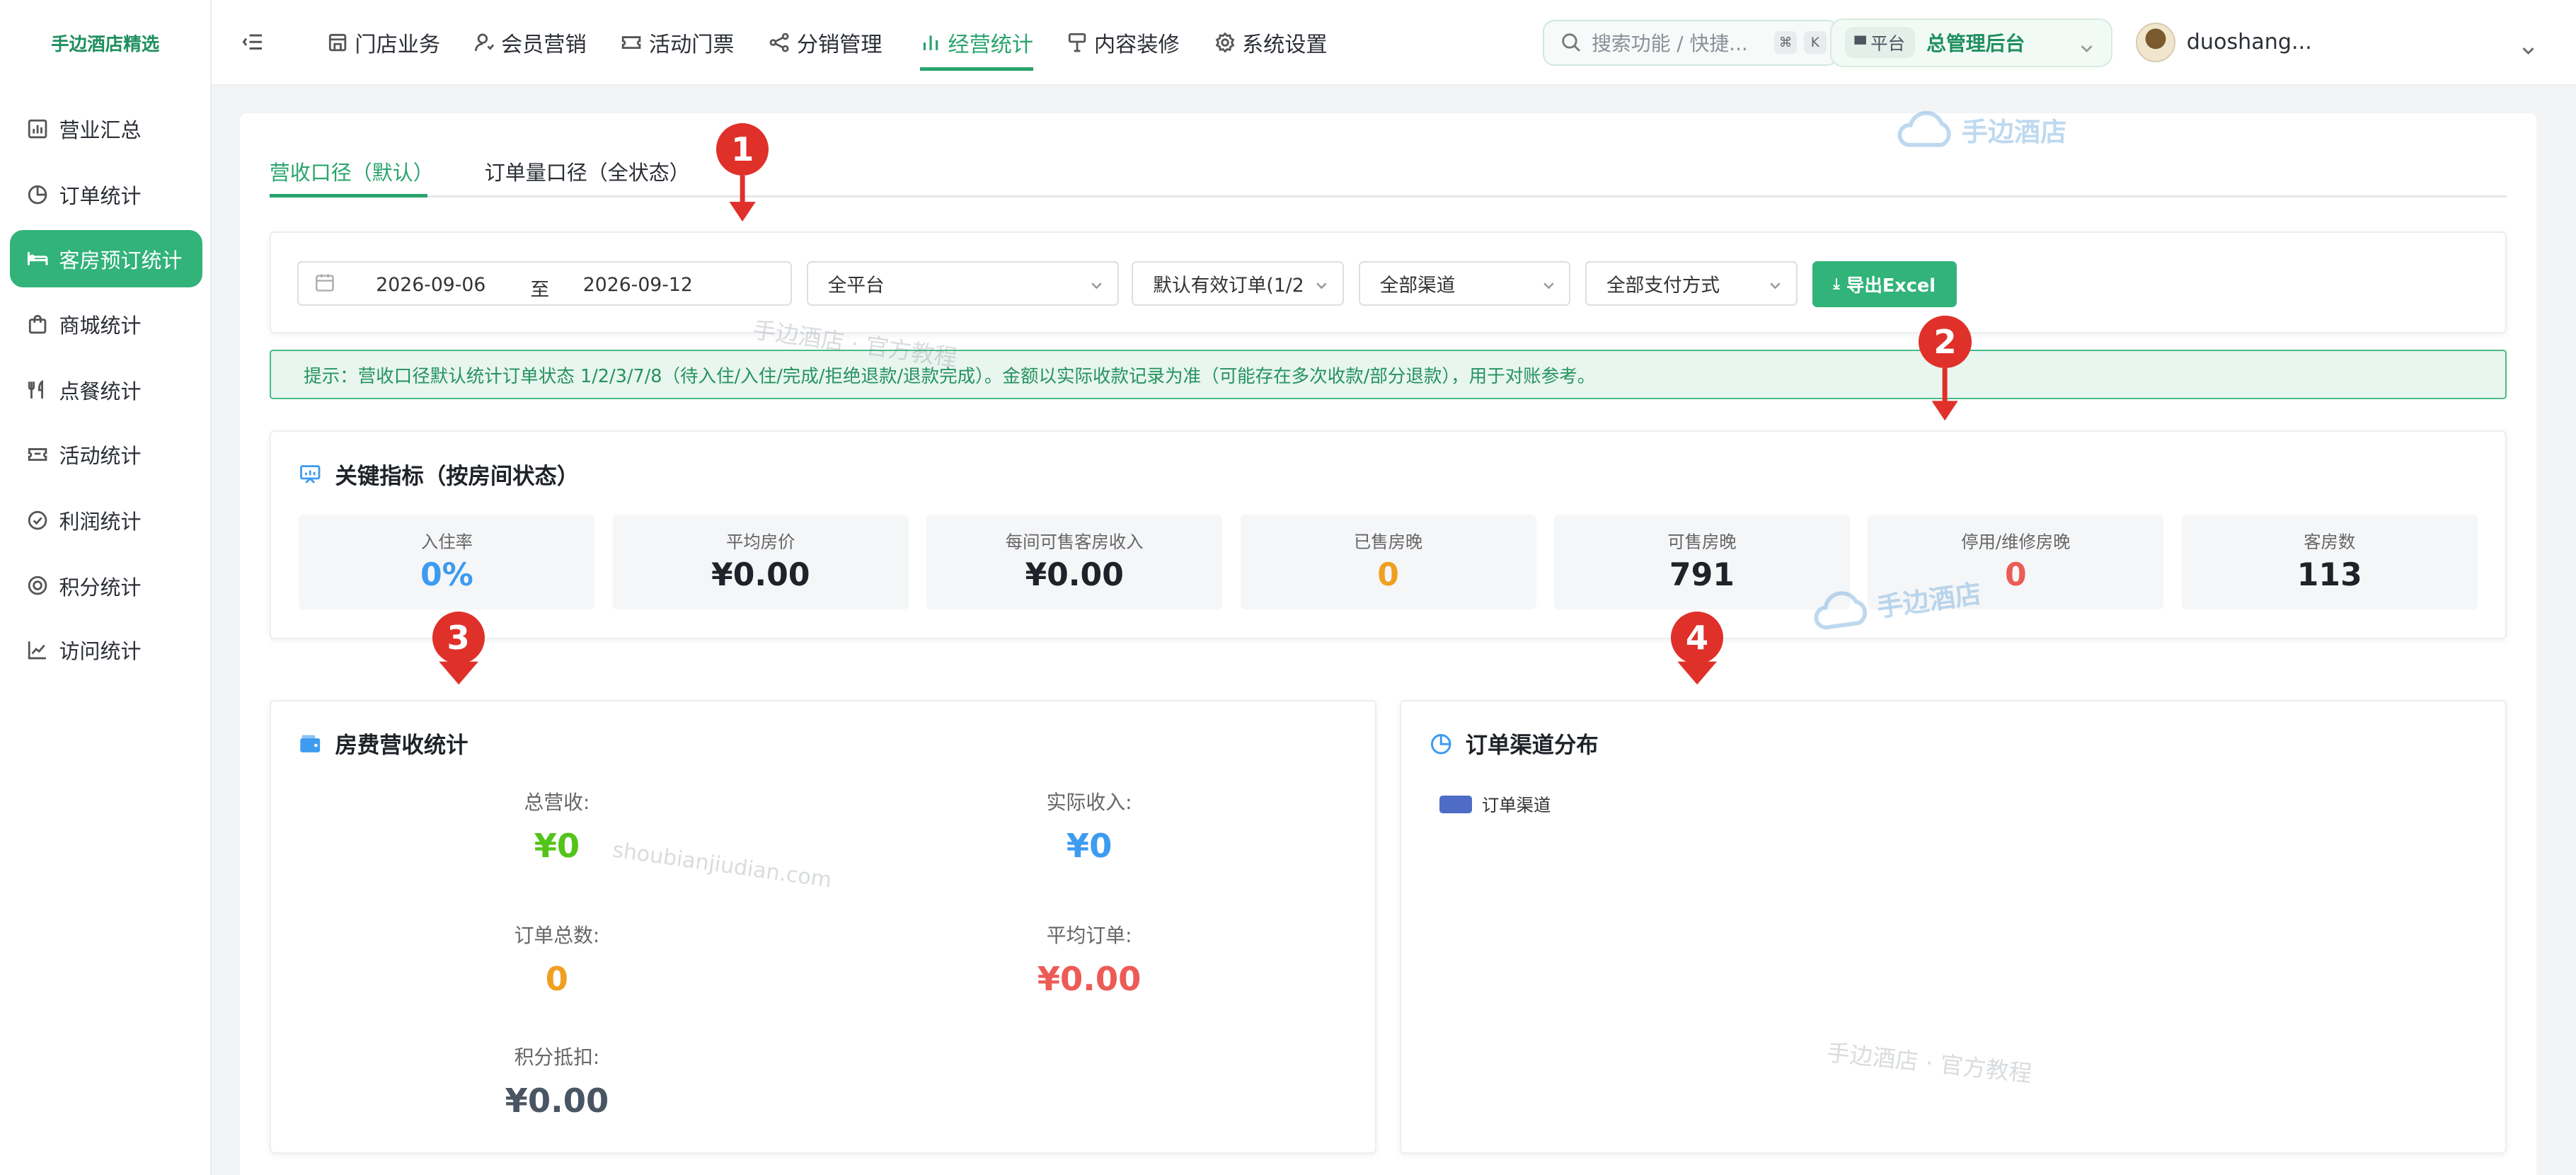 The image size is (2576, 1175). Describe the element at coordinates (963, 283) in the screenshot. I see `platform-select: 全平台` at that location.